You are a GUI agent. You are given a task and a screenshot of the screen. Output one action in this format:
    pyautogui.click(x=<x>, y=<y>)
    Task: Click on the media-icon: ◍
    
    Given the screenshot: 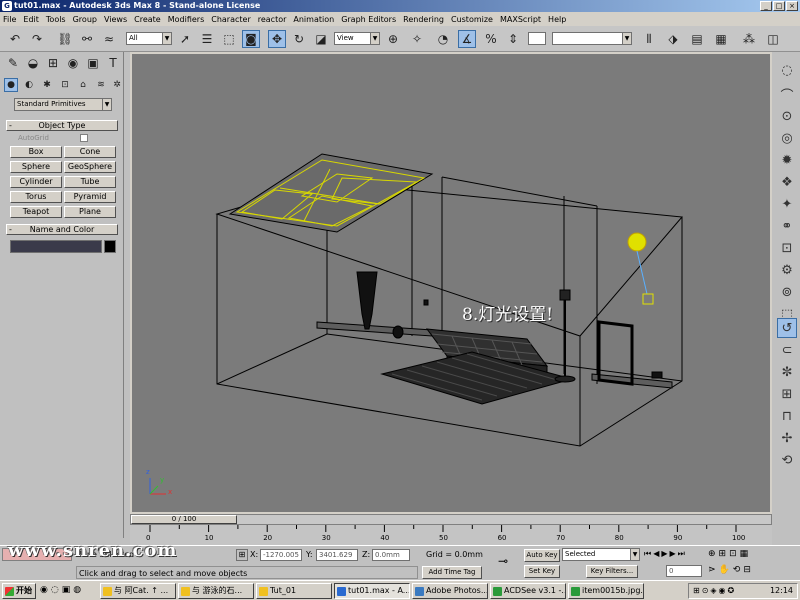 What is the action you would take?
    pyautogui.click(x=77, y=590)
    